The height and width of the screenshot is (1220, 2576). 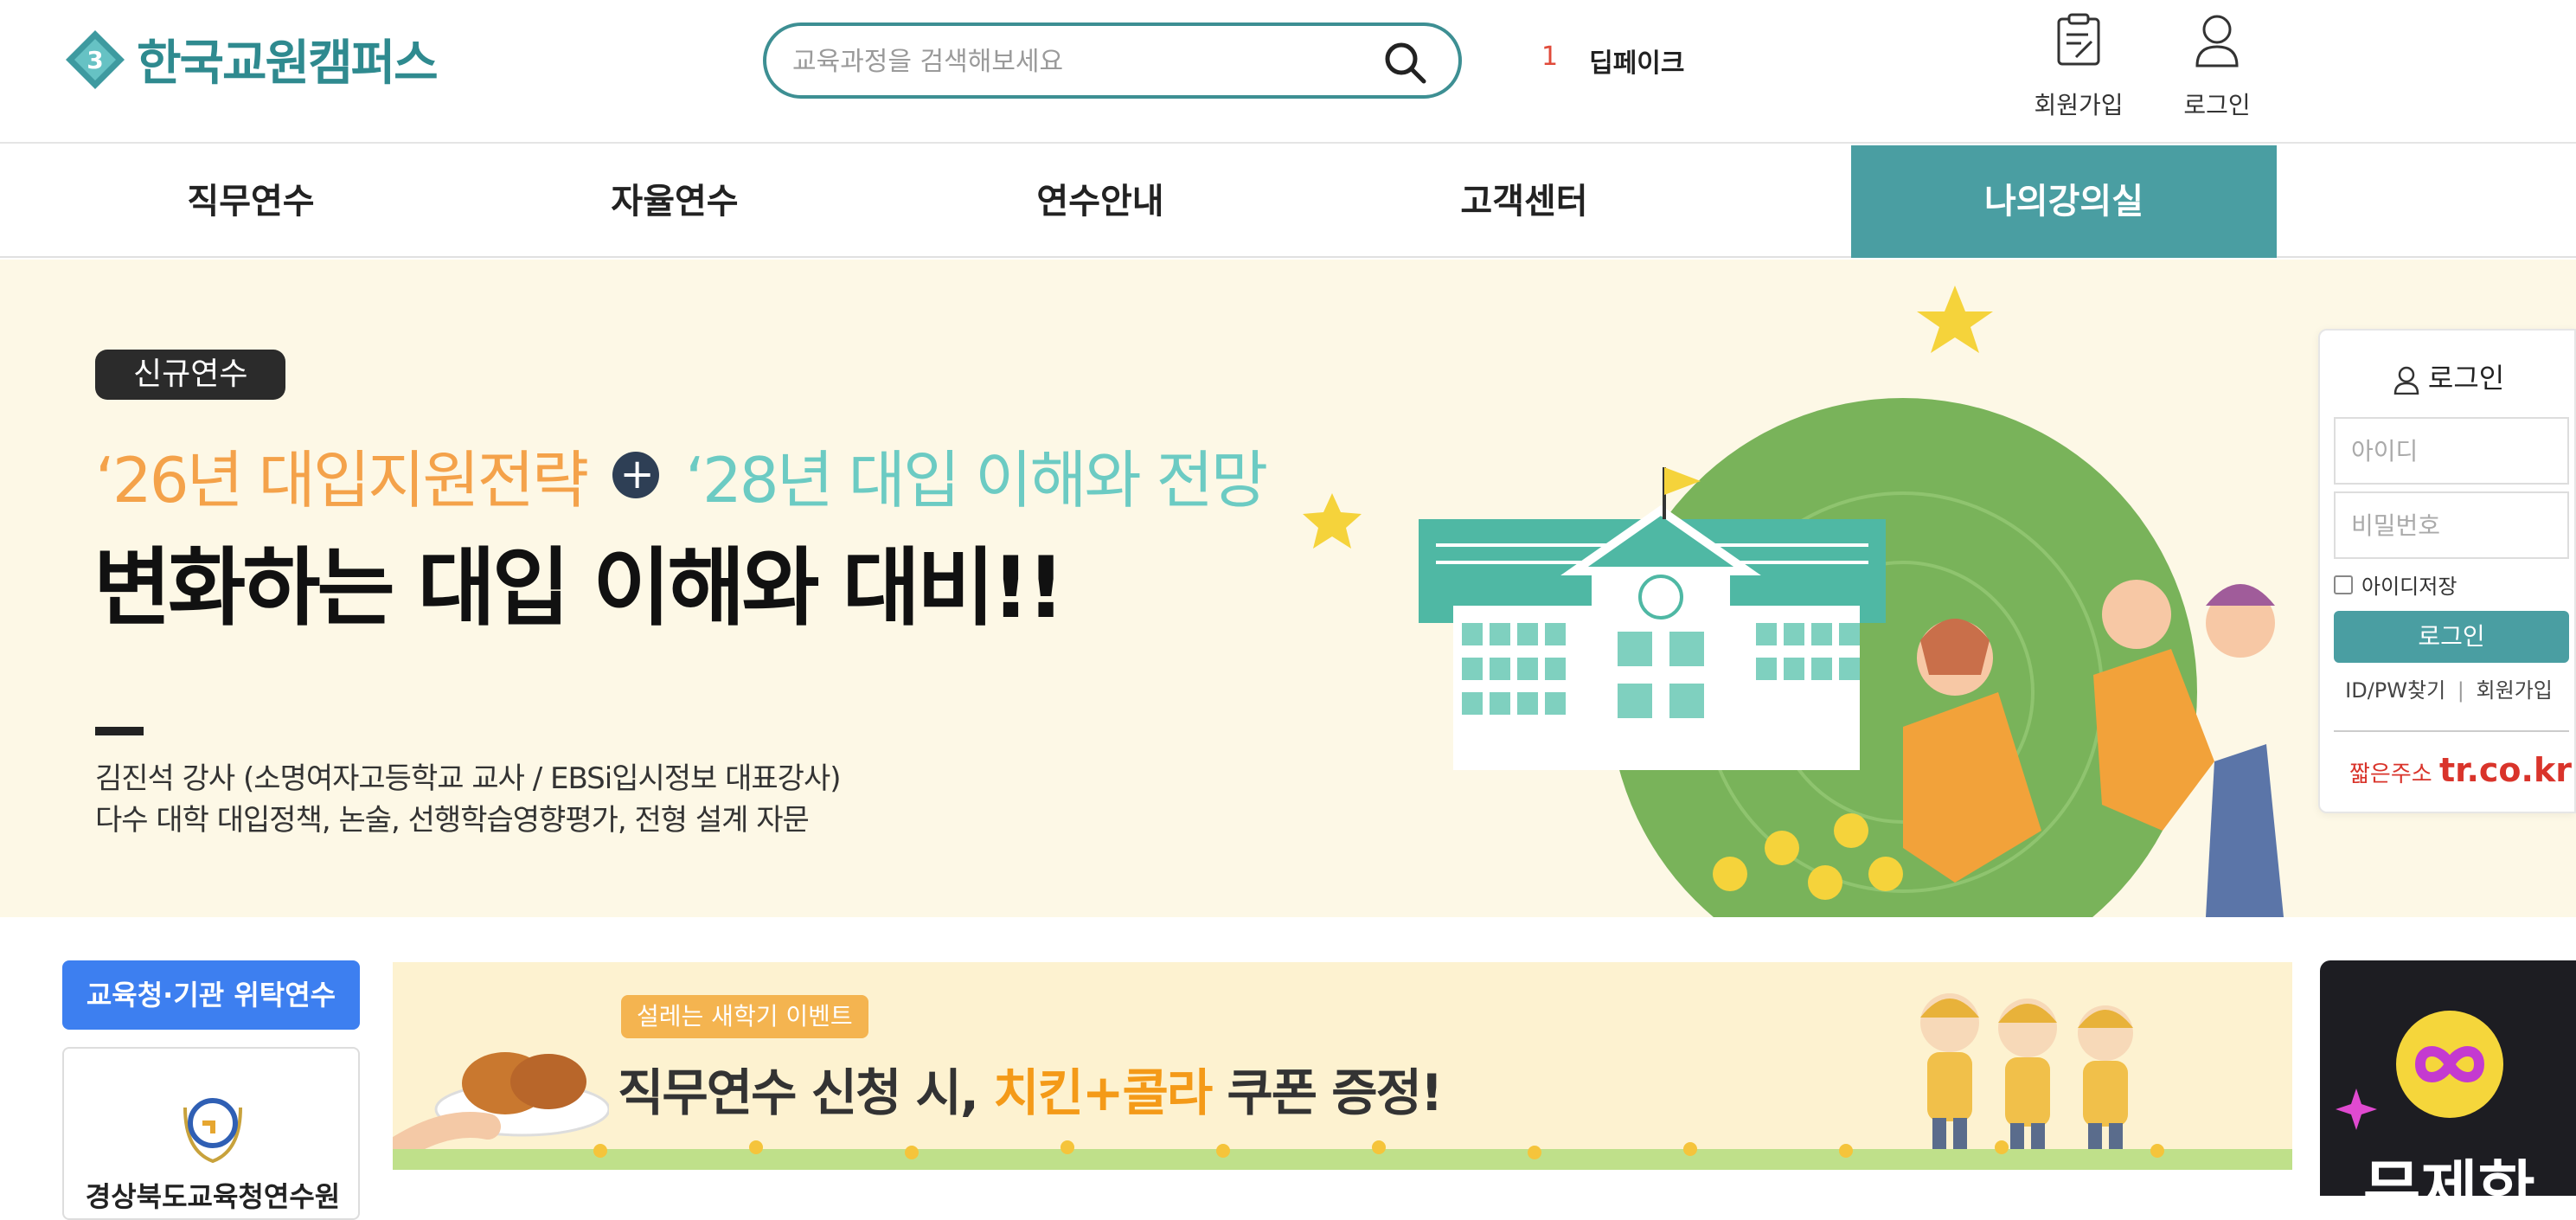 I want to click on search-input, so click(x=1069, y=62).